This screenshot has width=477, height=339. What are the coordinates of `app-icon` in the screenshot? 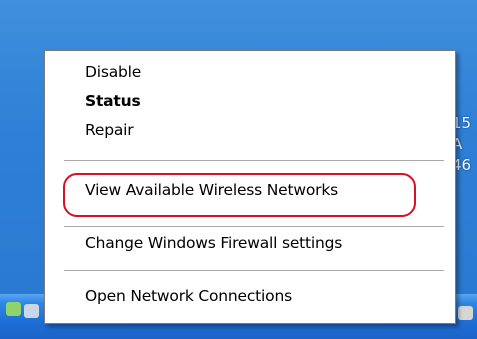 It's located at (465, 313).